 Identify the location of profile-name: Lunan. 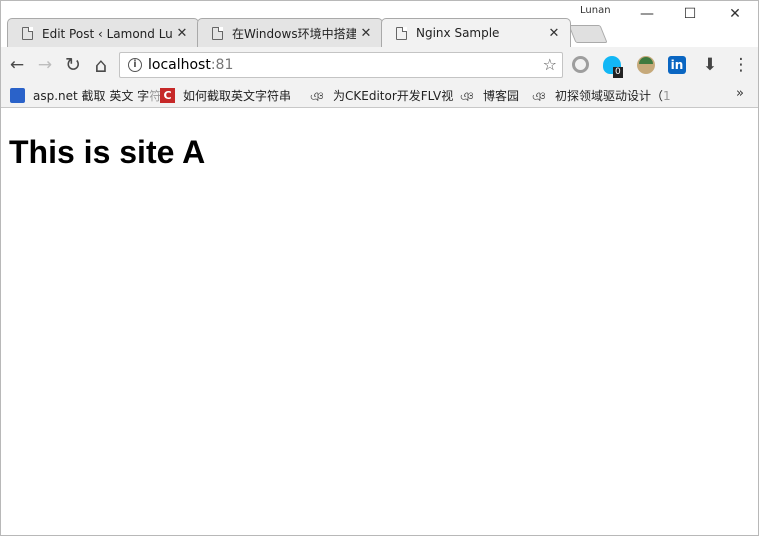
(595, 10).